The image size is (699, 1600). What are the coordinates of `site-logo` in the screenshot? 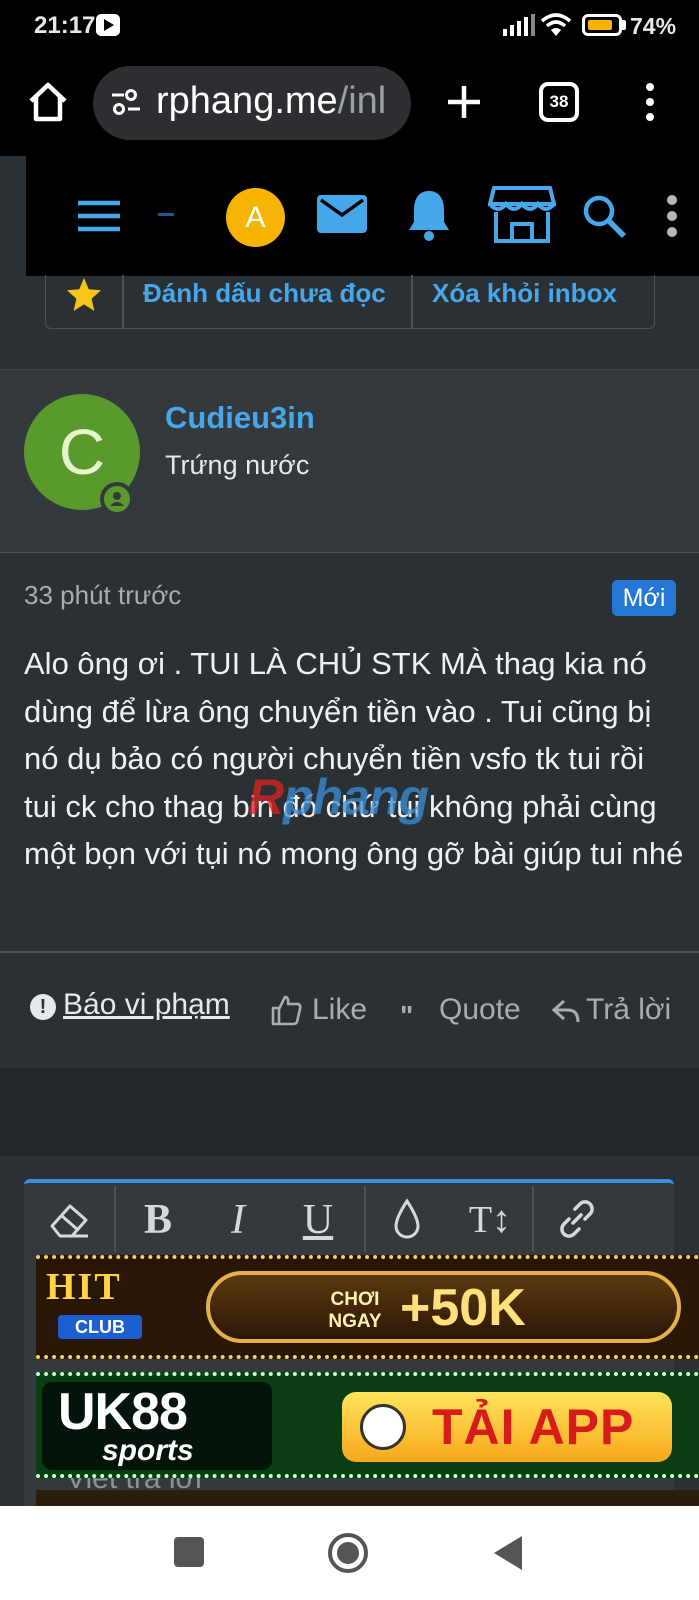 It's located at (166, 214).